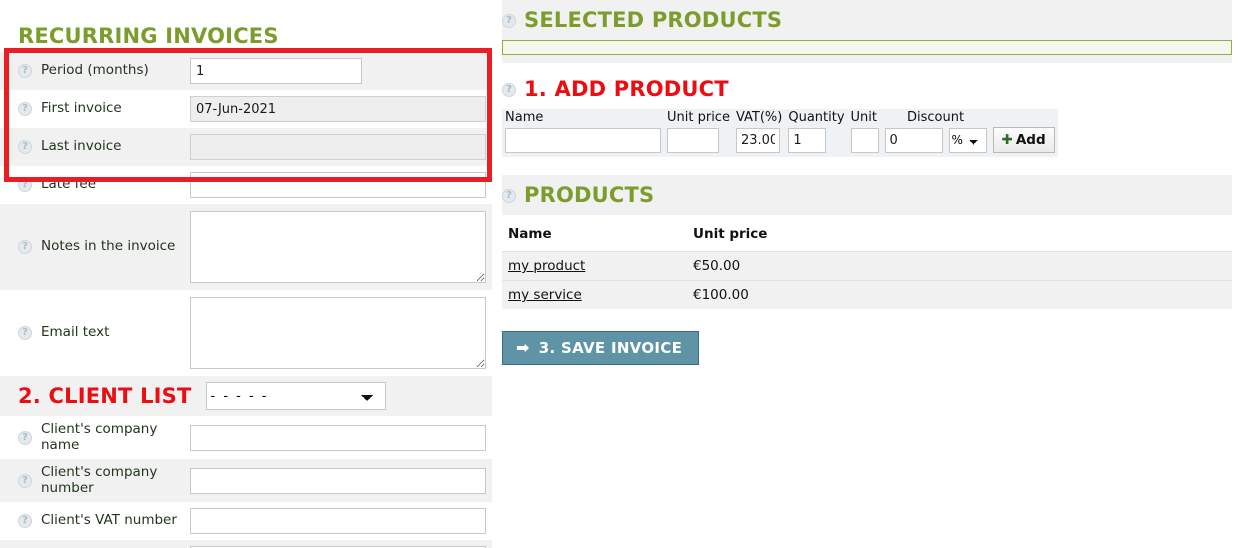 The image size is (1245, 548). What do you see at coordinates (95, 544) in the screenshot?
I see `label-cell` at bounding box center [95, 544].